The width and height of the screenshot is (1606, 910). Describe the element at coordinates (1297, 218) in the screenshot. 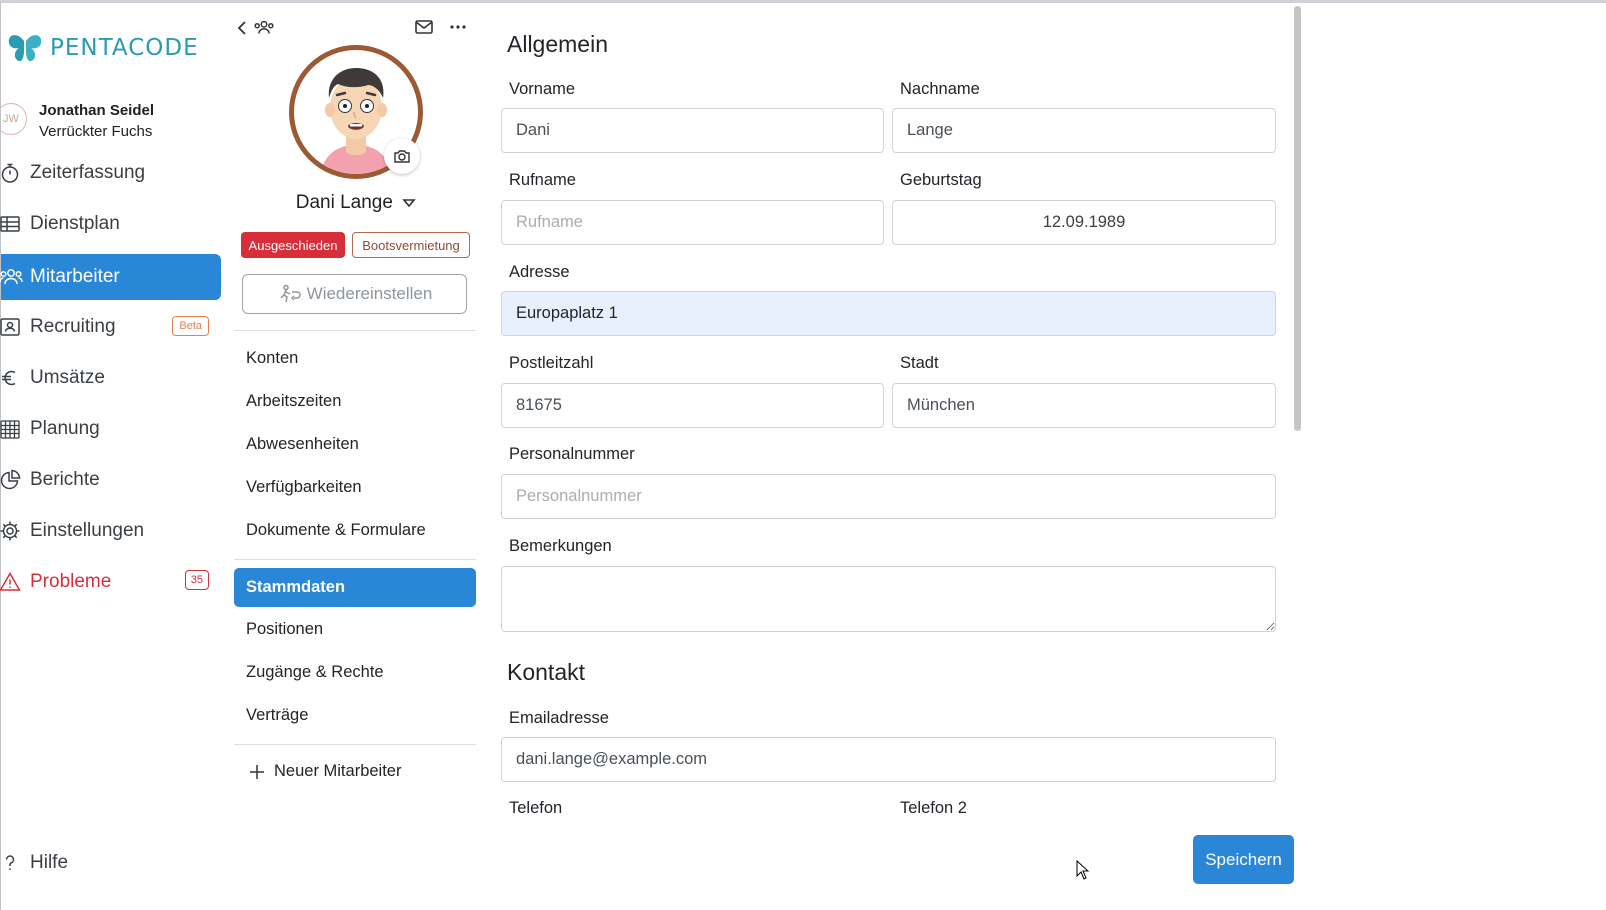

I see `form-scrollbar` at that location.